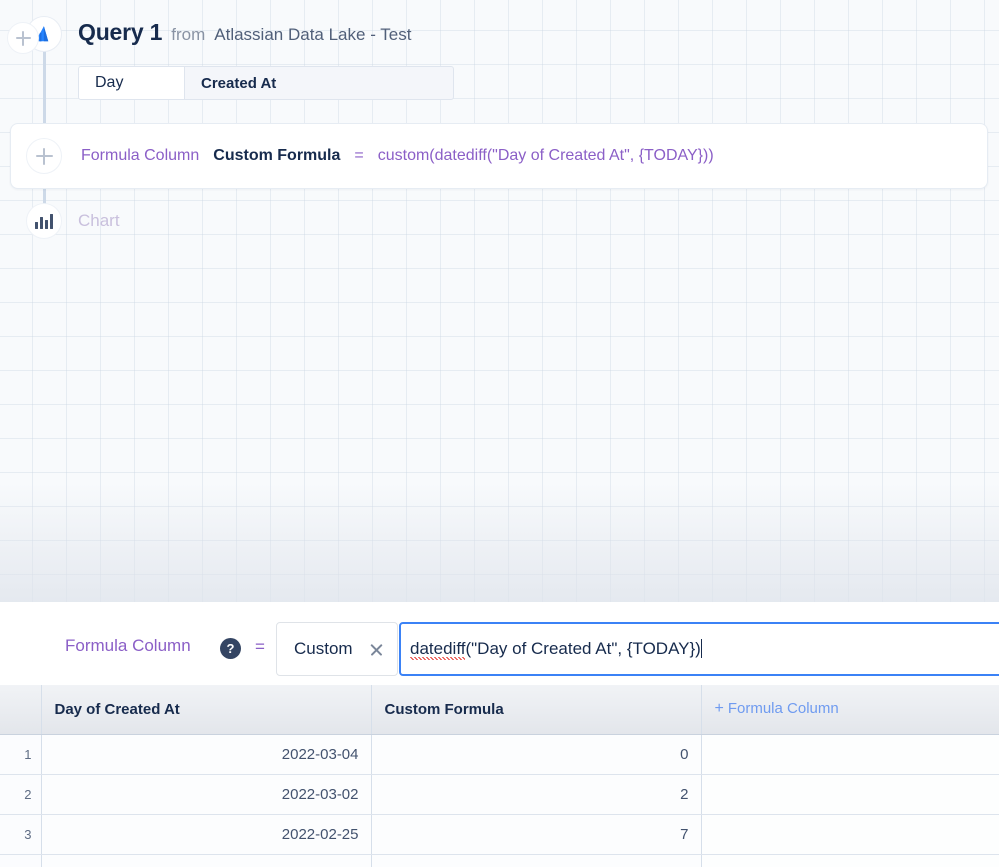 The width and height of the screenshot is (999, 867). I want to click on bar-chart-icon, so click(44, 221).